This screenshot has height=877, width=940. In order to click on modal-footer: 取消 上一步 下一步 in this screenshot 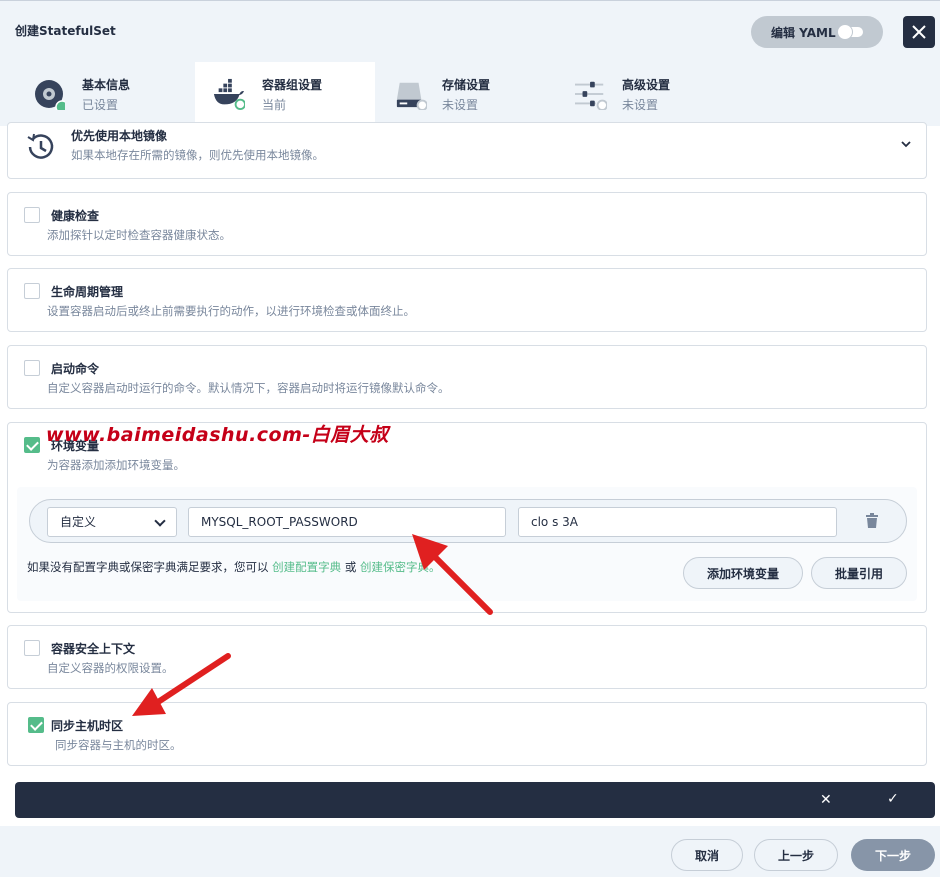, I will do `click(470, 851)`.